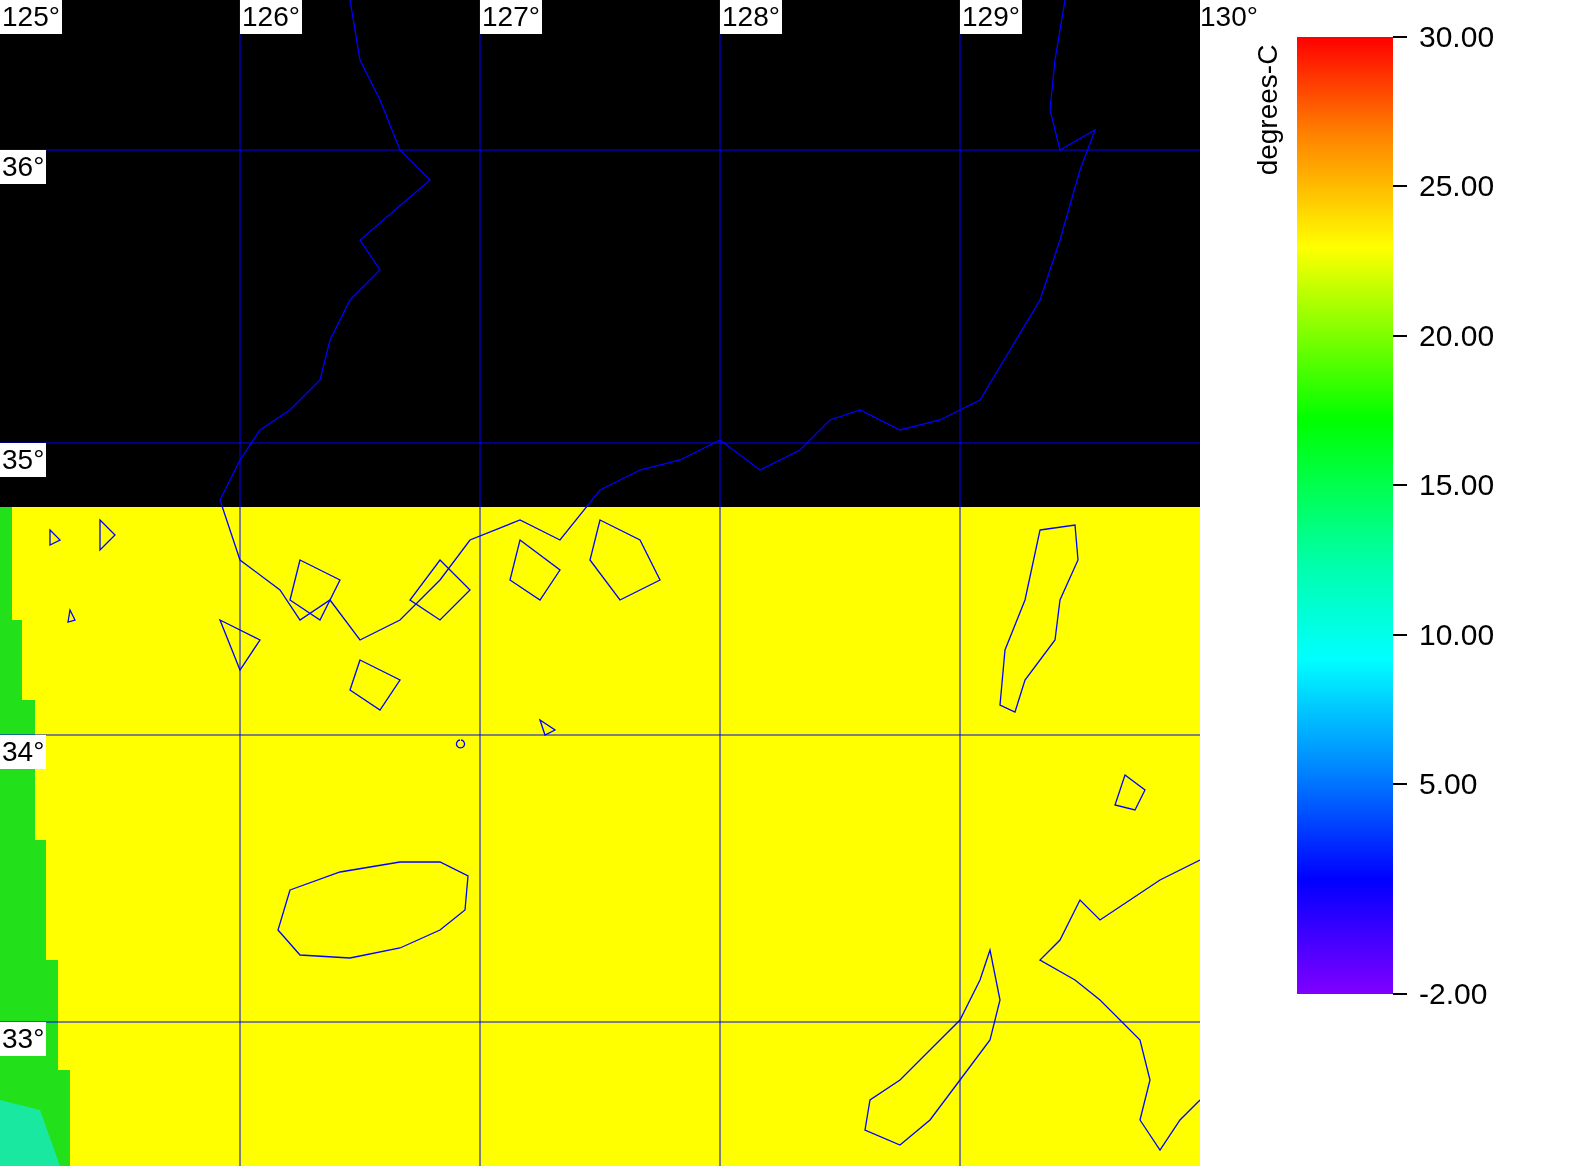 The image size is (1591, 1166). What do you see at coordinates (31, 17) in the screenshot?
I see `longitude-label: 125°` at bounding box center [31, 17].